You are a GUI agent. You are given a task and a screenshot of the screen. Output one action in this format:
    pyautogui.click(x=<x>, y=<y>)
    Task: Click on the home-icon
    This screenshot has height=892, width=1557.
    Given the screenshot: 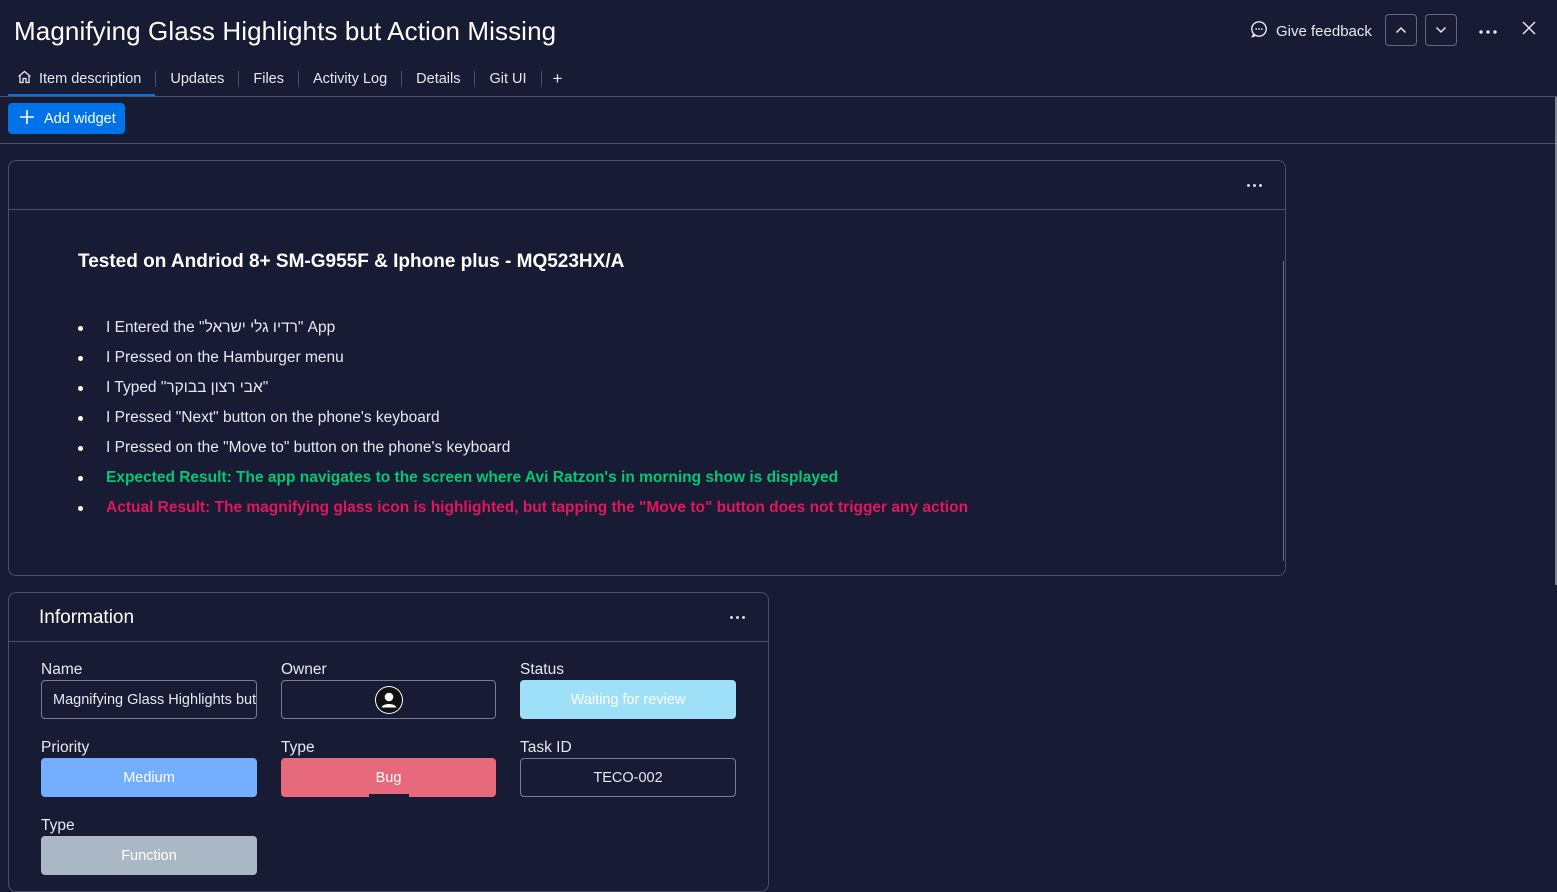 What is the action you would take?
    pyautogui.click(x=24, y=79)
    